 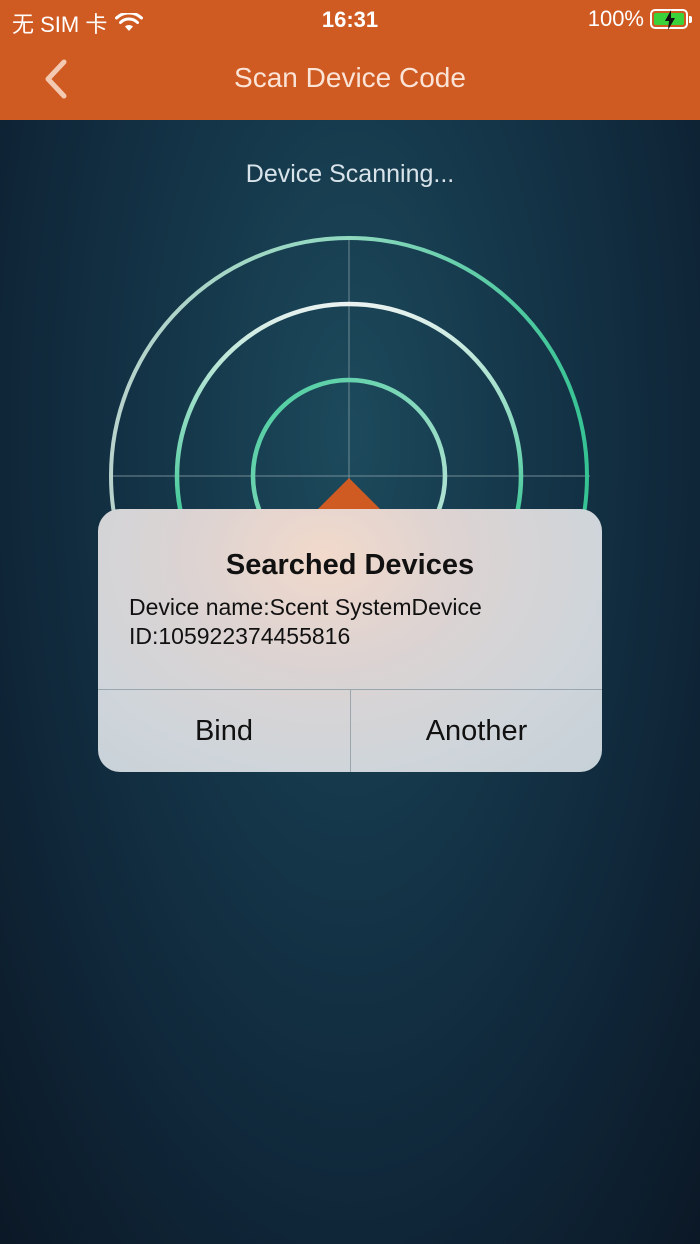 I want to click on page-title: Scan Device Code, so click(x=350, y=77).